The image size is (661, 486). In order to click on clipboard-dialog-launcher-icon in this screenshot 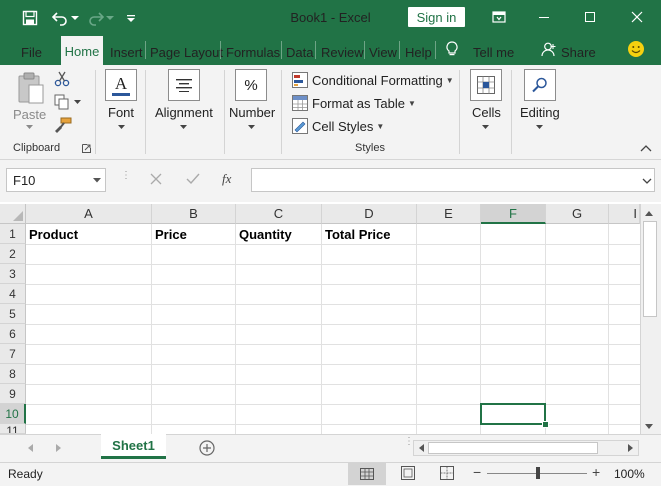, I will do `click(86, 148)`.